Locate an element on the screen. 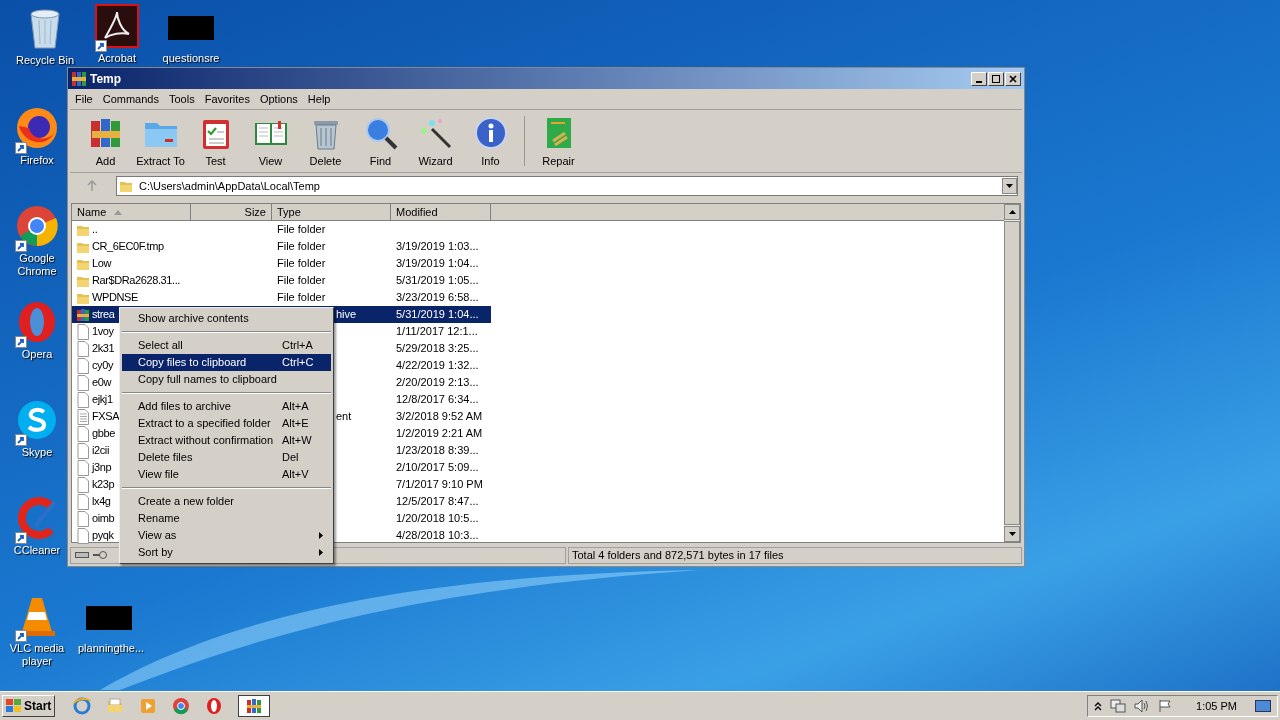 This screenshot has width=1280, height=720. file-name: lx4g is located at coordinates (101, 502).